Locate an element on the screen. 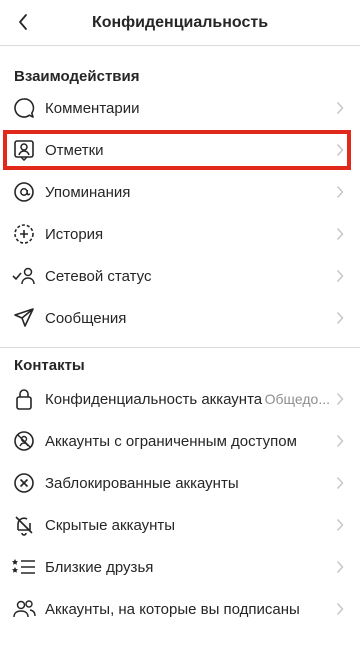 This screenshot has width=360, height=669. row-following-label: Аккаунты, на которые вы подписаны is located at coordinates (172, 609).